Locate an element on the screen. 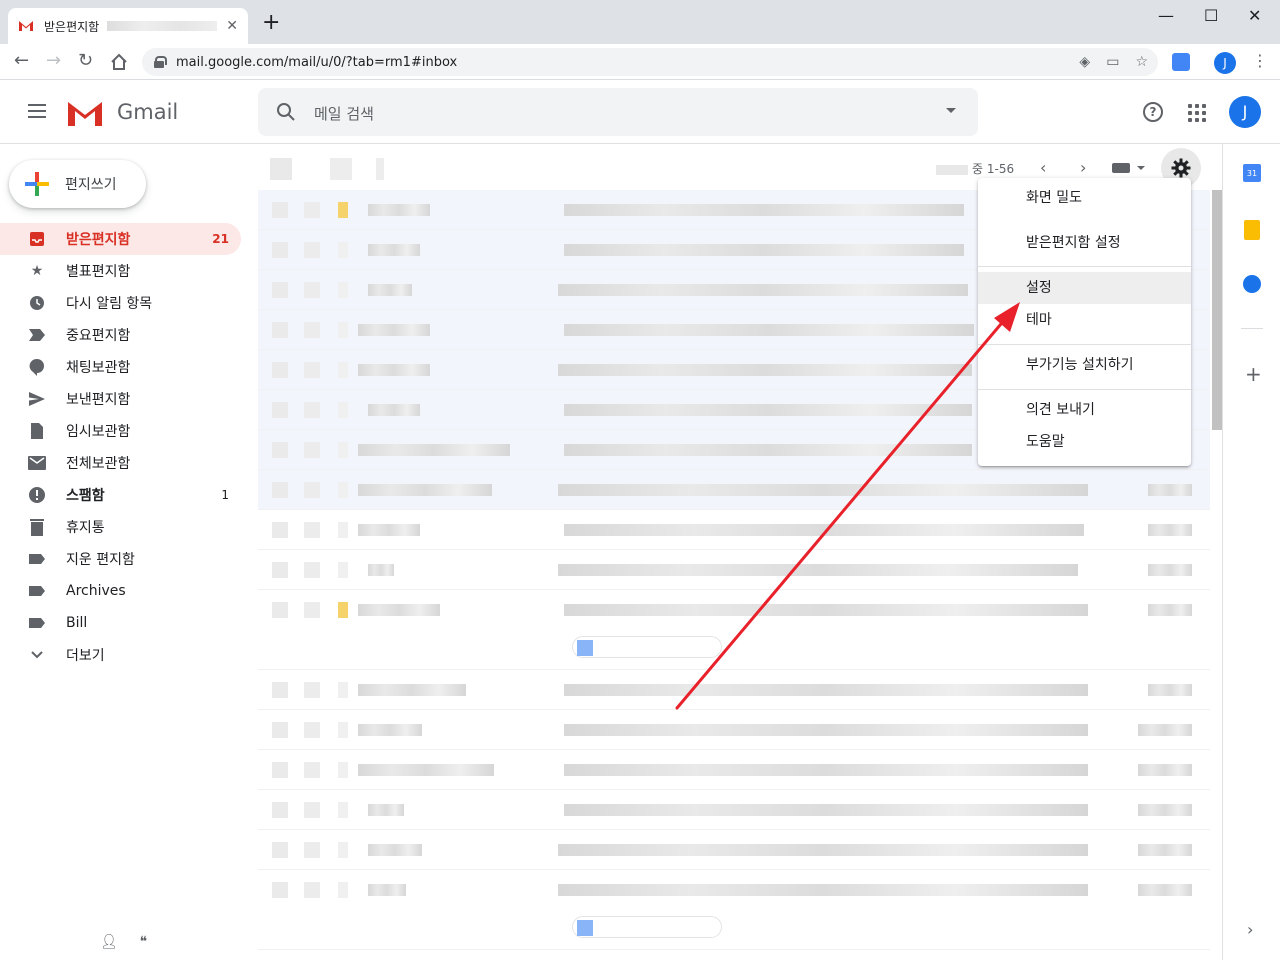  extension-icon is located at coordinates (1181, 62).